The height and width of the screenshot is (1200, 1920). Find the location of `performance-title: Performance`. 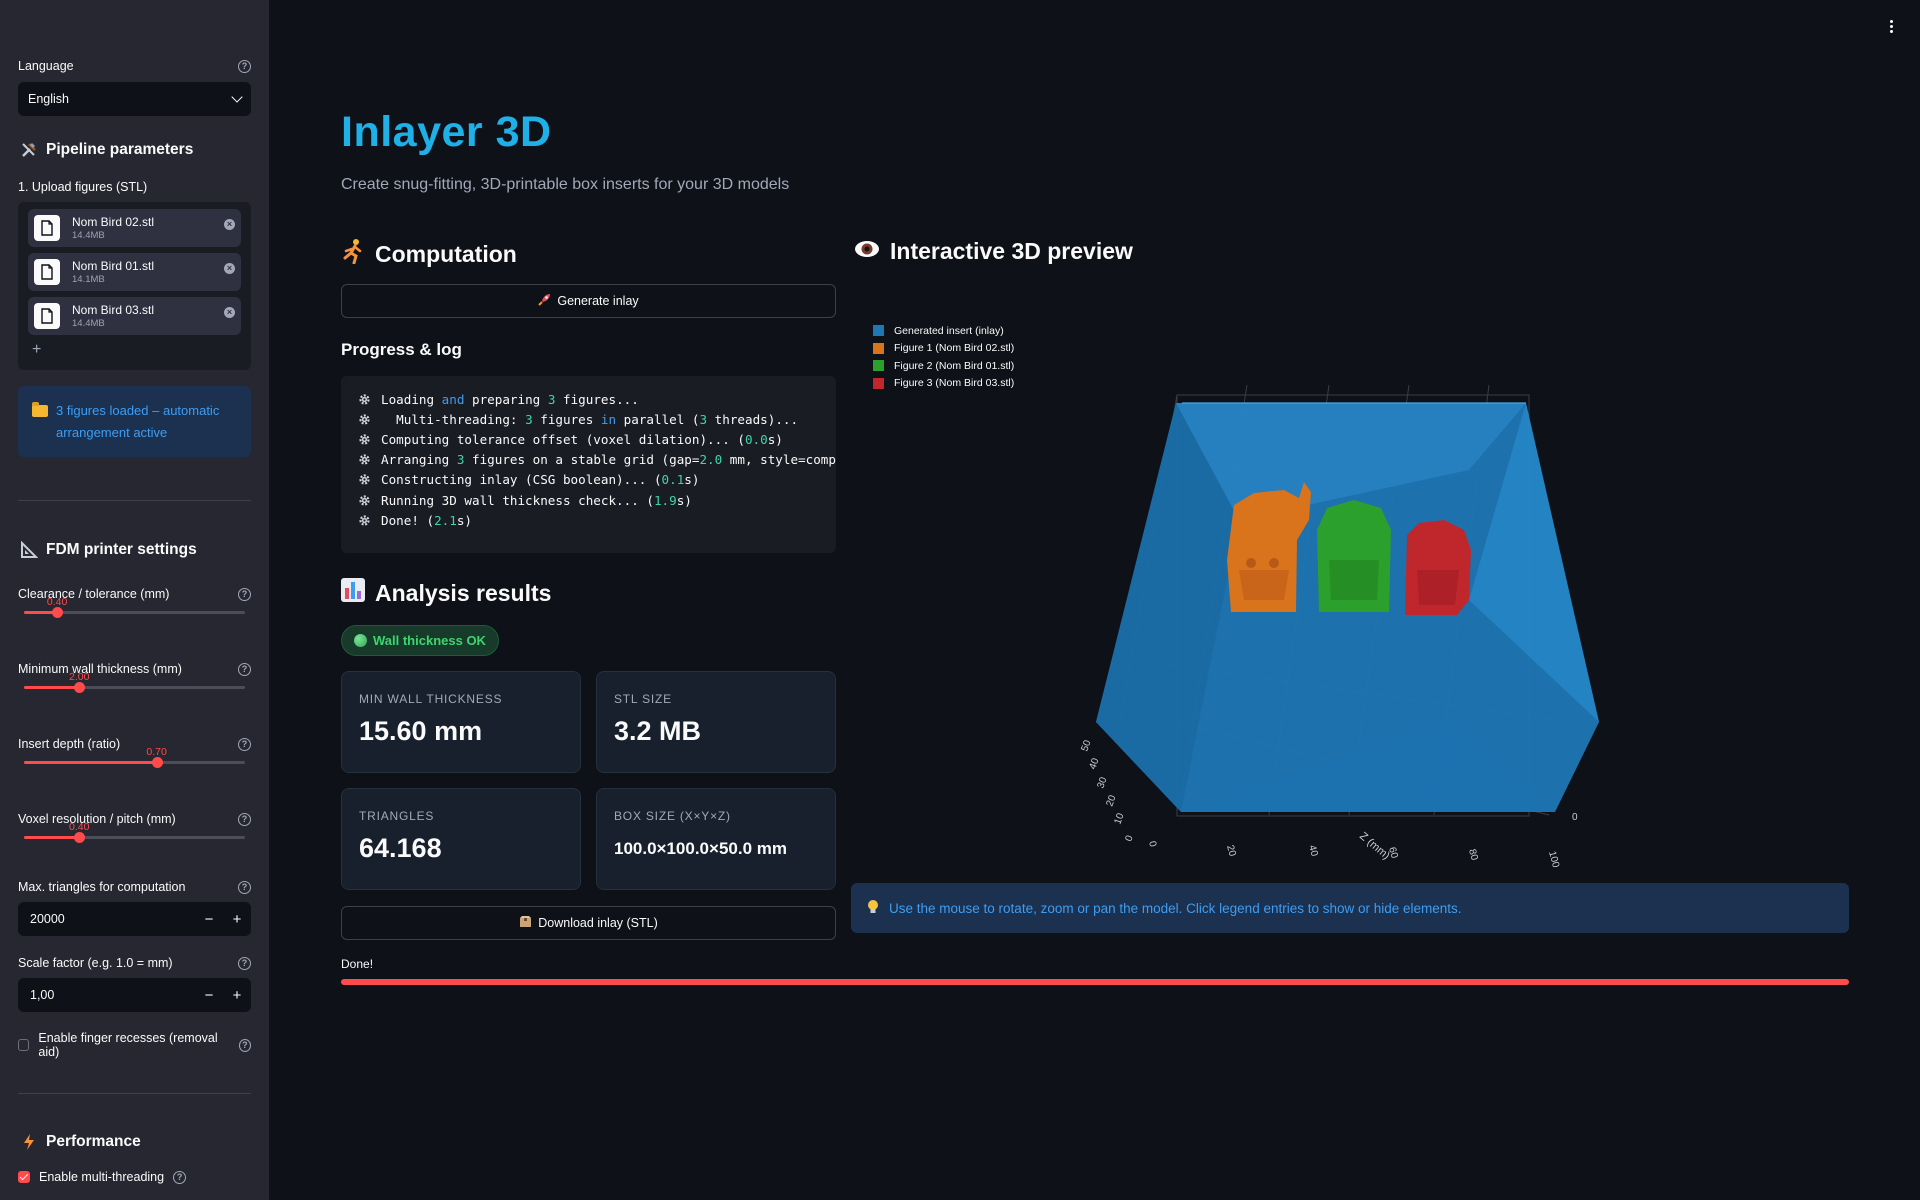

performance-title: Performance is located at coordinates (93, 1141).